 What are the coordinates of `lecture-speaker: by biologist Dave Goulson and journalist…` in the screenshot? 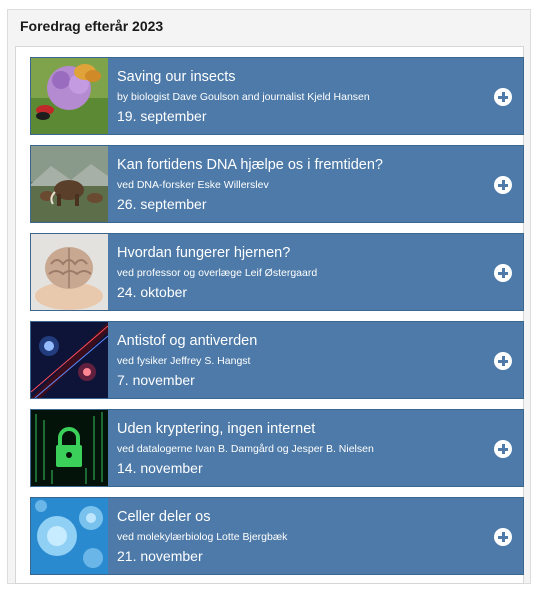 It's located at (243, 97).